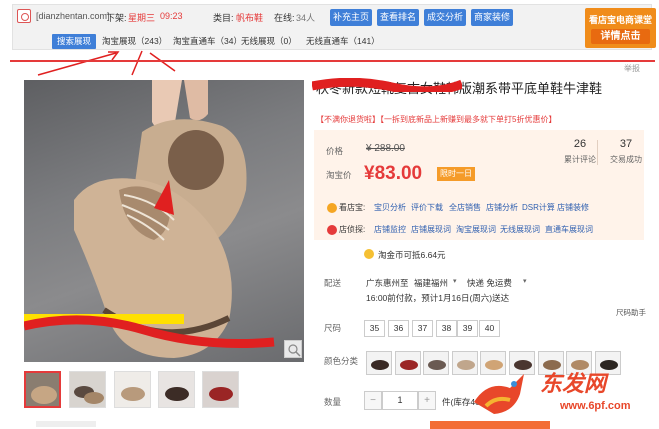  What do you see at coordinates (626, 144) in the screenshot?
I see `sales-count: 37` at bounding box center [626, 144].